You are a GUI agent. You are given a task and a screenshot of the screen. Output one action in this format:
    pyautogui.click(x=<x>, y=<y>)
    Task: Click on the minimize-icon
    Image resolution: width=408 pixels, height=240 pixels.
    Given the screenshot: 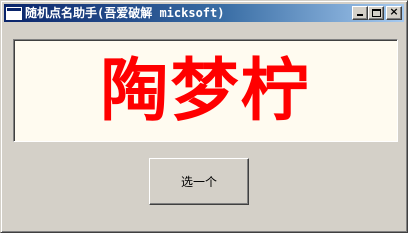 What is the action you would take?
    pyautogui.click(x=360, y=15)
    